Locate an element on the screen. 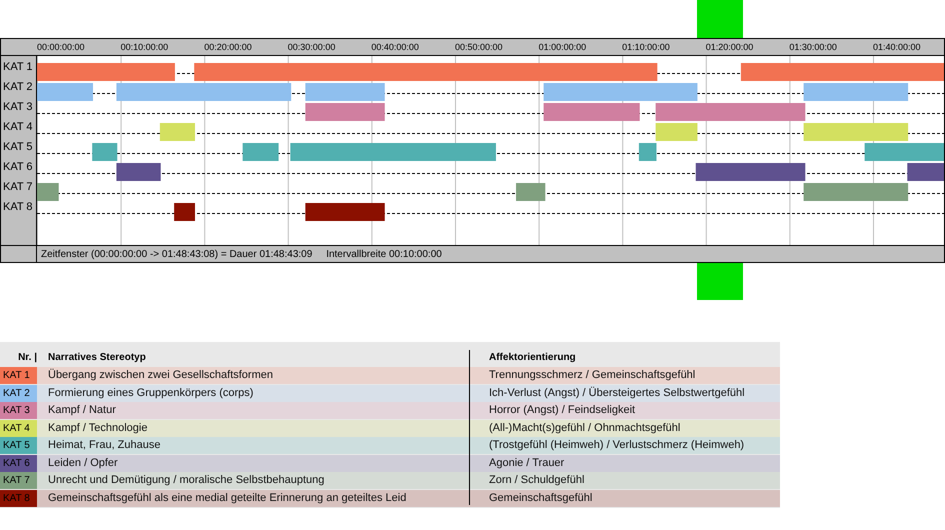  table-cell: Horror (Angst) / Feindseligkeit is located at coordinates (562, 410).